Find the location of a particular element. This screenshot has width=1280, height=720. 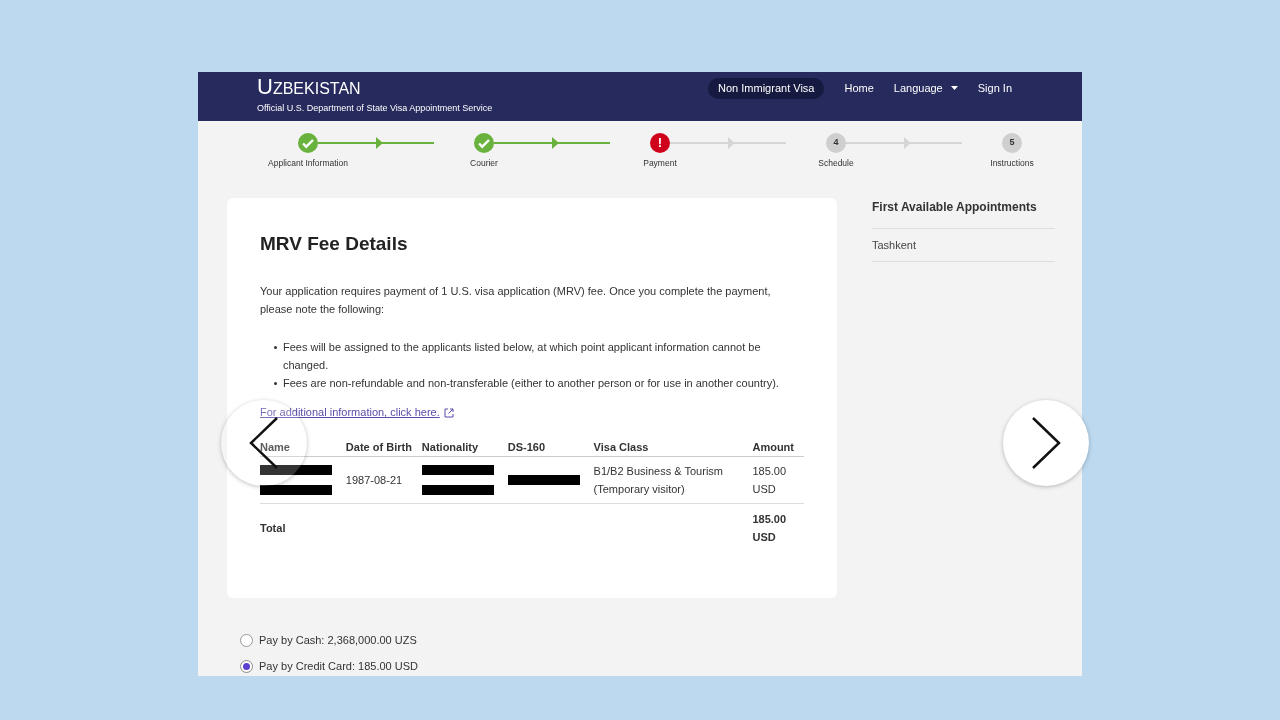

payment-option: Pay by Credit Card: 185.00 USD is located at coordinates (661, 666).